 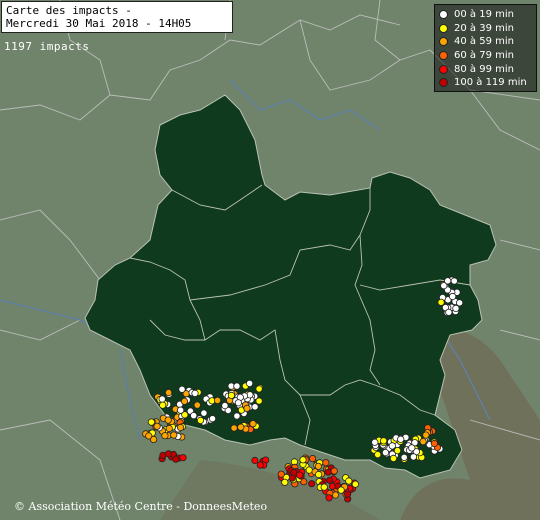 I want to click on legend-item: 20 à 39 min, so click(x=485, y=29).